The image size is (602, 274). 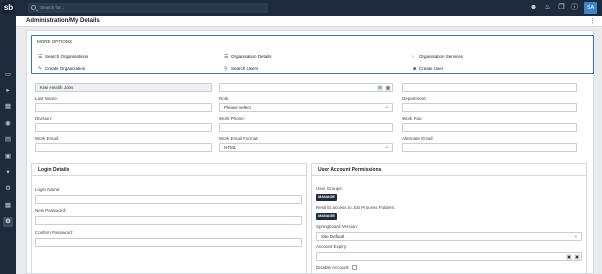 What do you see at coordinates (54, 232) in the screenshot?
I see `confirm-password-label: Confirm Password:` at bounding box center [54, 232].